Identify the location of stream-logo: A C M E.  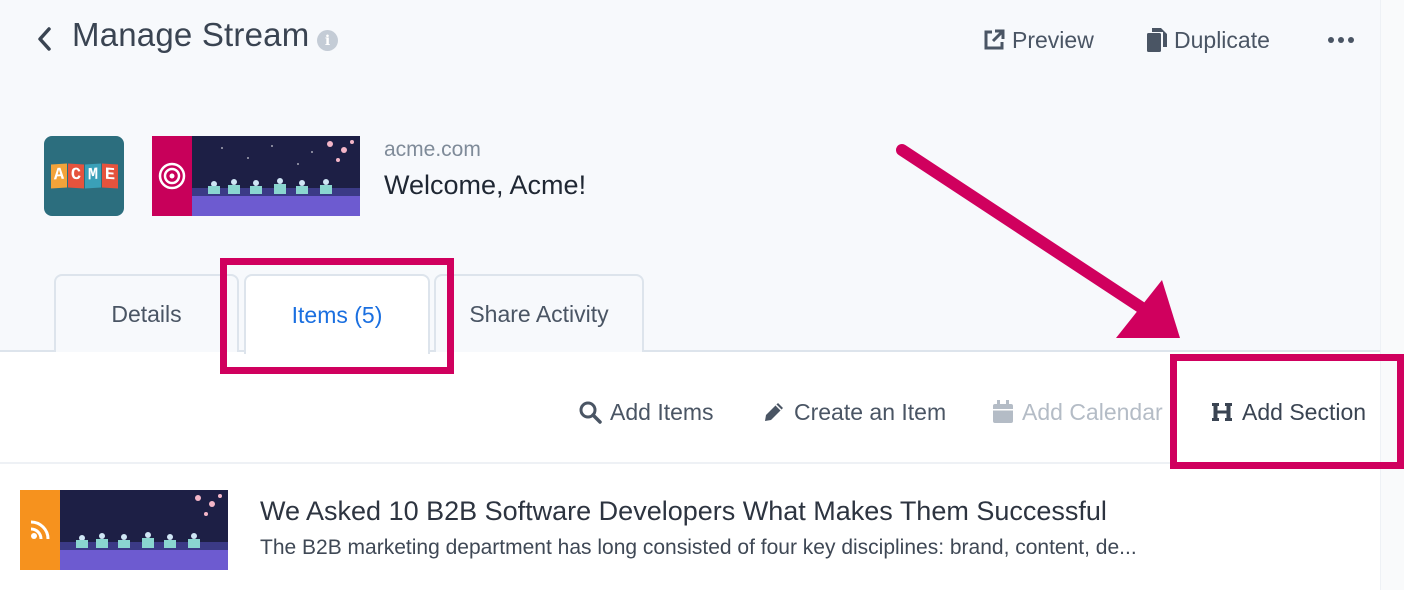
(84, 176).